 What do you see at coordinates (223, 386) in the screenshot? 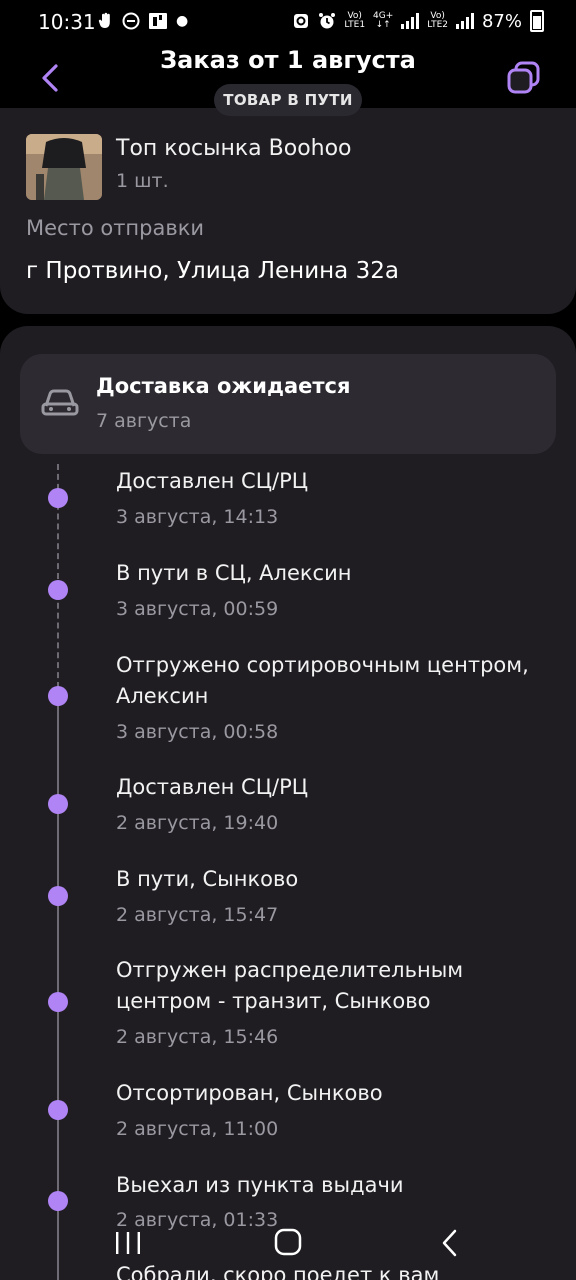
I see `delivery-title: Доставка ожидается` at bounding box center [223, 386].